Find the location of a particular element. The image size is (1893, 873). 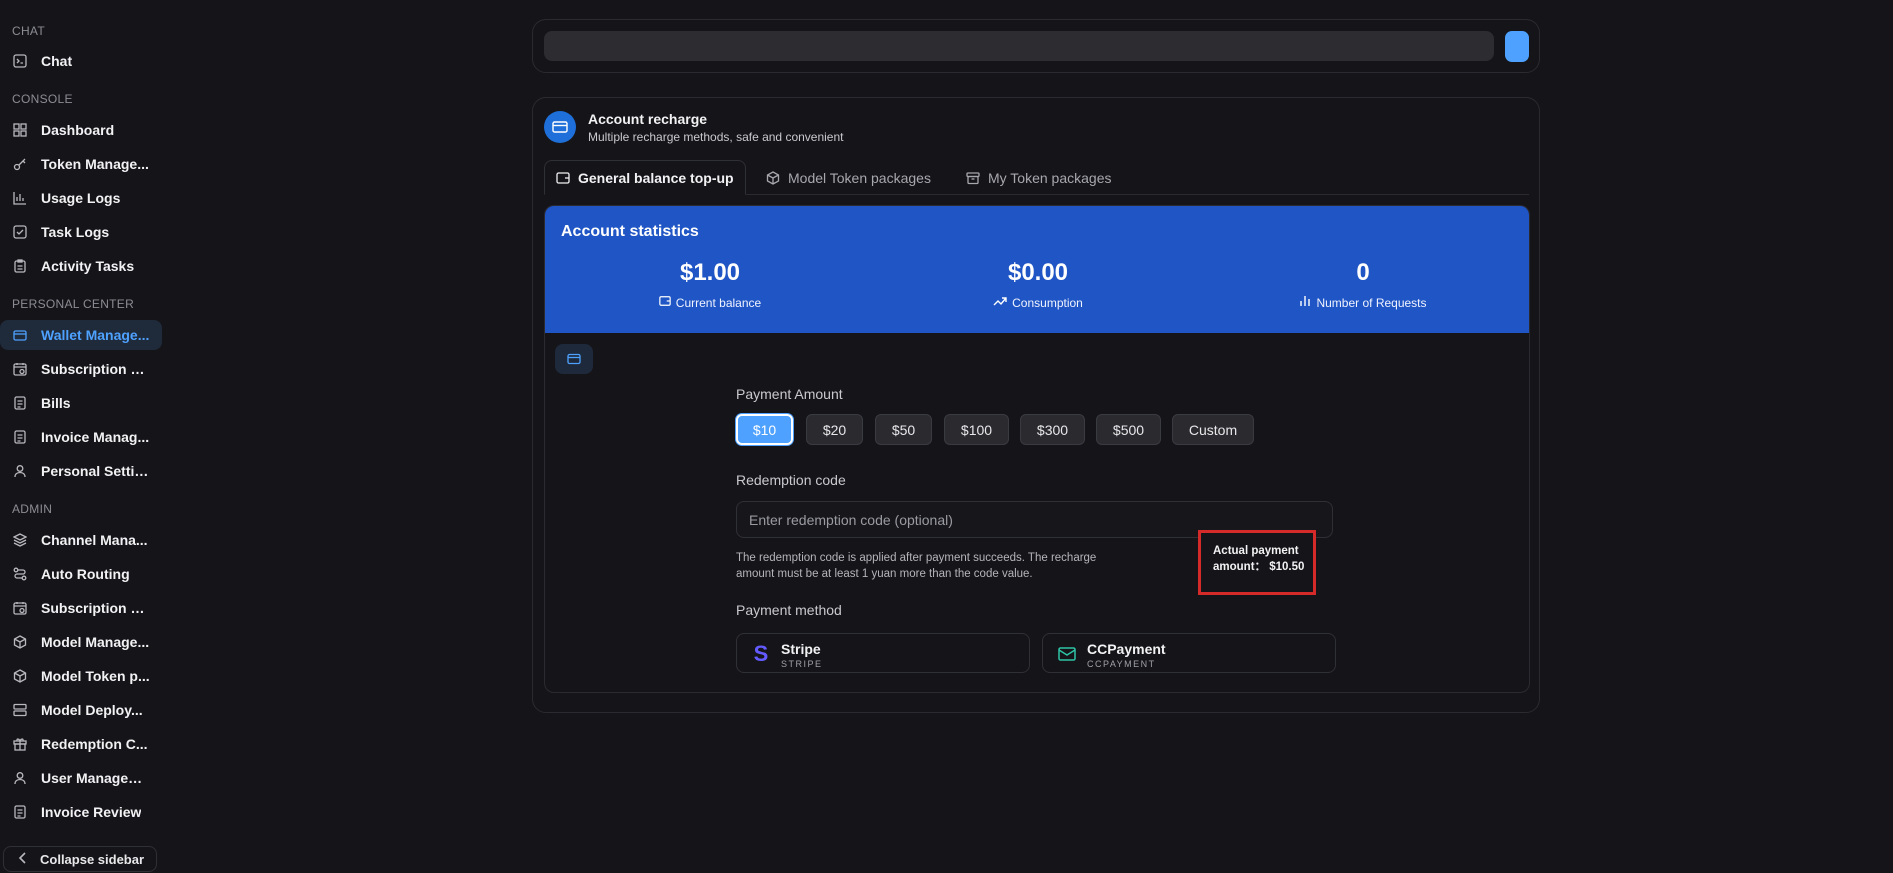

amount-option-100: $100 is located at coordinates (976, 429).